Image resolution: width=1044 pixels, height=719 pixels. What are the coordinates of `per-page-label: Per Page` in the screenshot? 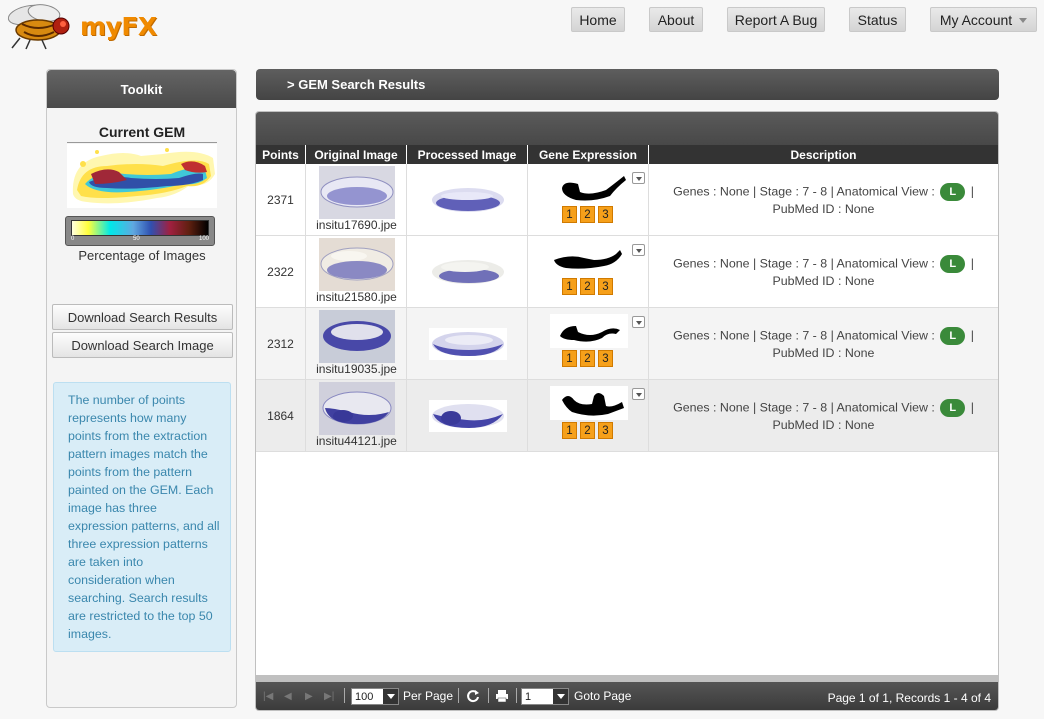 It's located at (428, 696).